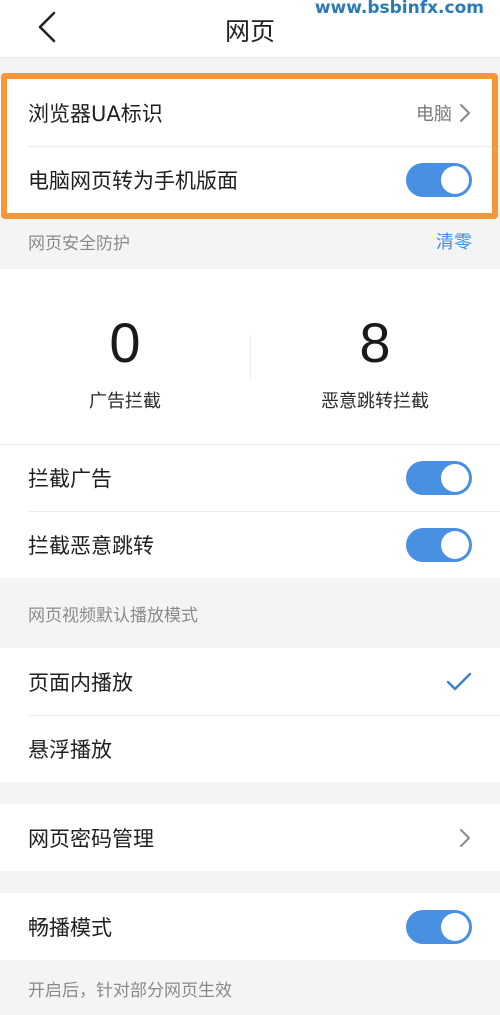  I want to click on smooth-play-row: 畅播模式, so click(250, 926).